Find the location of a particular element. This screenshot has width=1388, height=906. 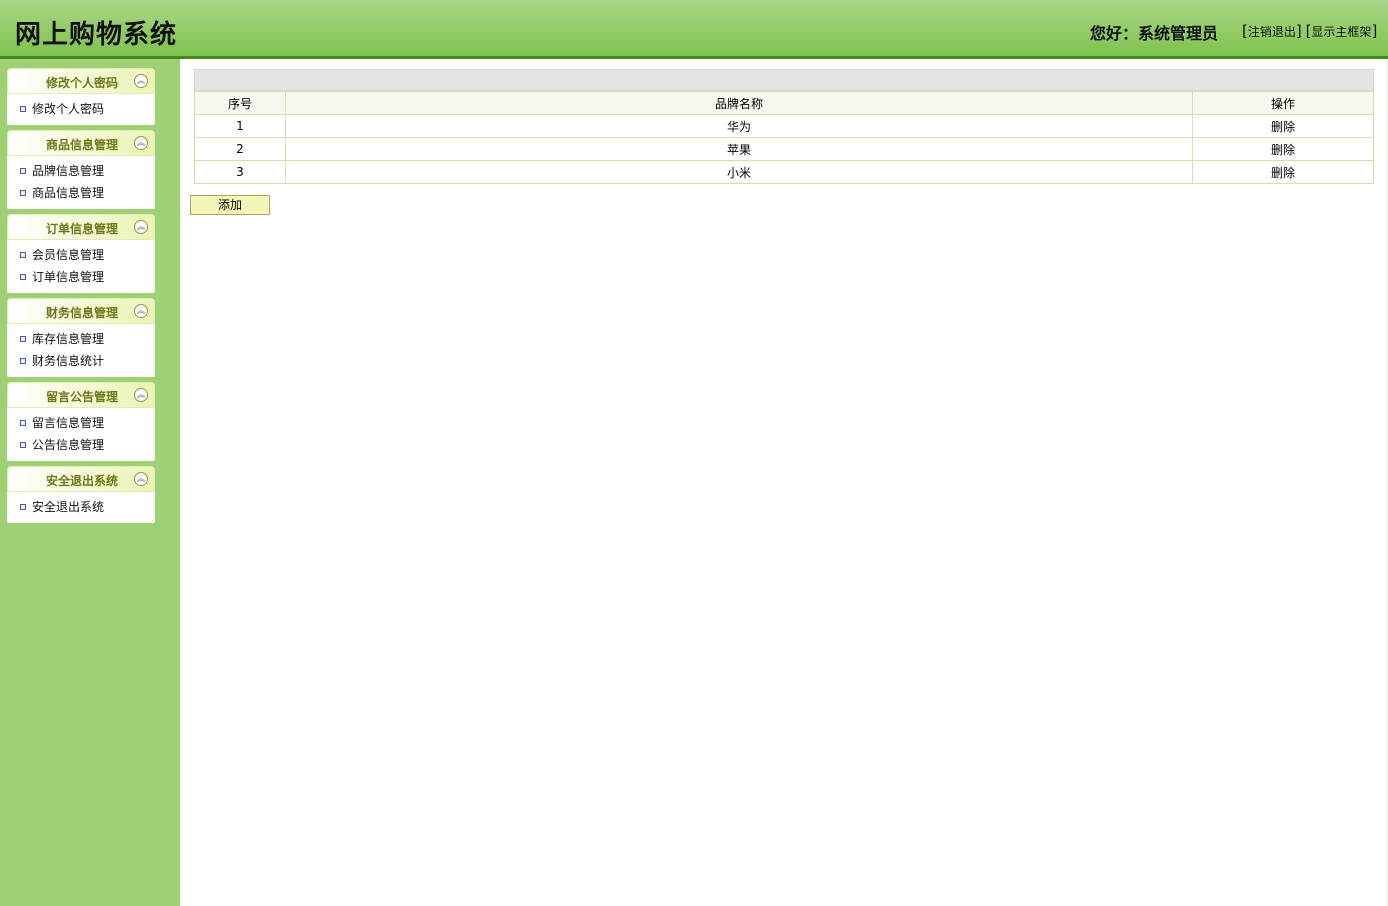

header-links: [注销退出] [显示主框架] is located at coordinates (1310, 31).